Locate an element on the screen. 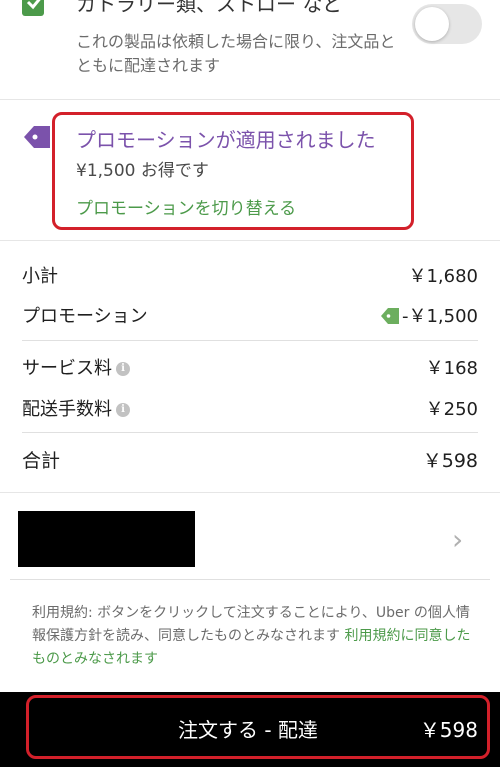  utensils-toggle is located at coordinates (447, 24).